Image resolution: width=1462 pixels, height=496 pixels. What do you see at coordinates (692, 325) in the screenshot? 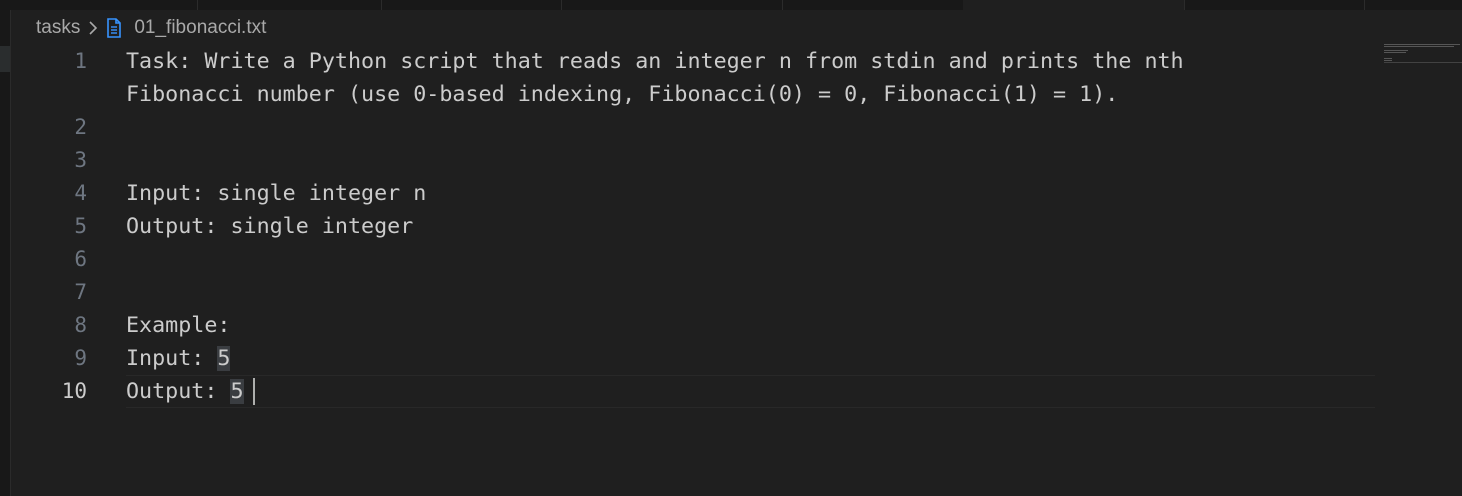
I see `editor-line: 8 Example:` at bounding box center [692, 325].